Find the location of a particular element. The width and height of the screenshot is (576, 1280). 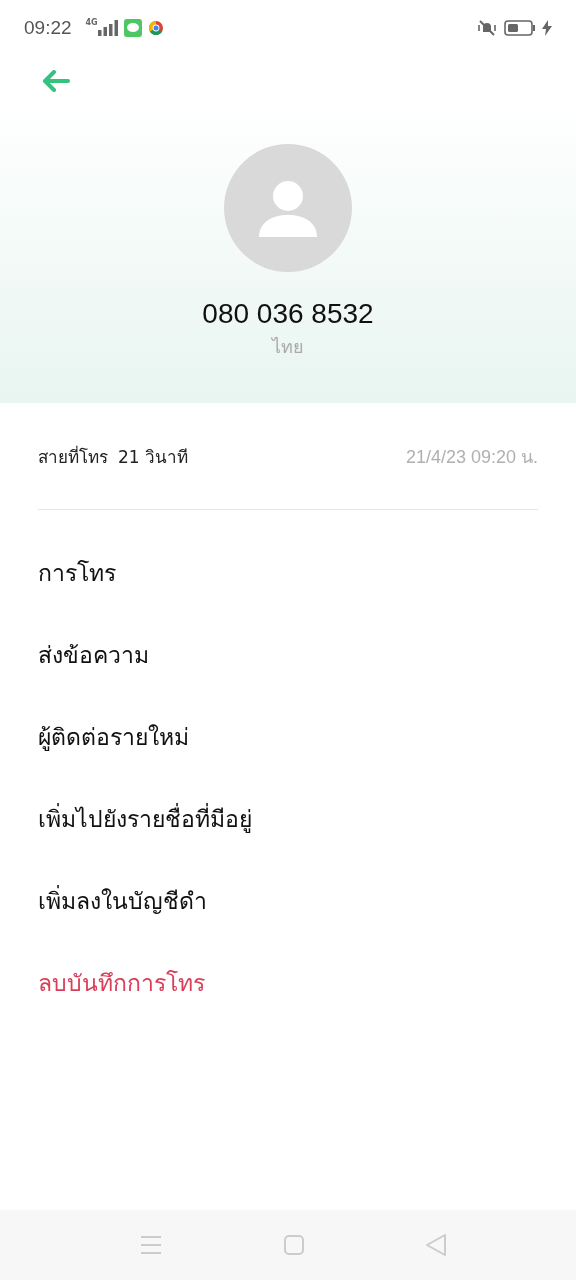

phone-number: 080 036 8532 is located at coordinates (288, 314).